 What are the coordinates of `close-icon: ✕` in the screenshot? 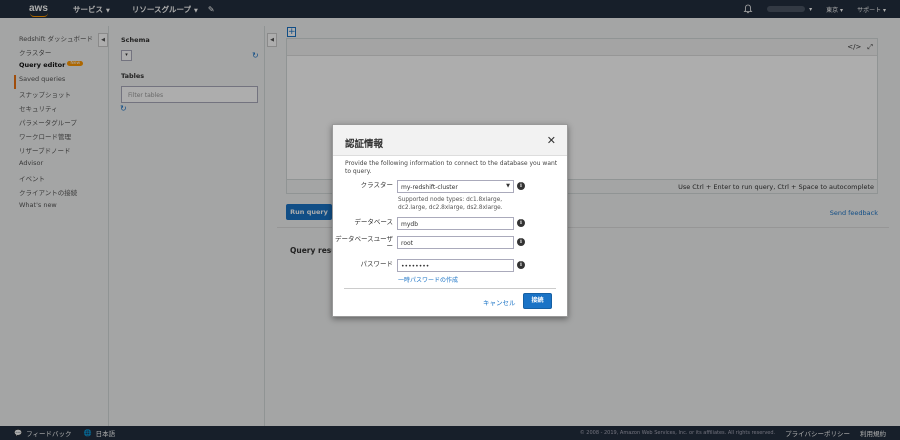 It's located at (551, 140).